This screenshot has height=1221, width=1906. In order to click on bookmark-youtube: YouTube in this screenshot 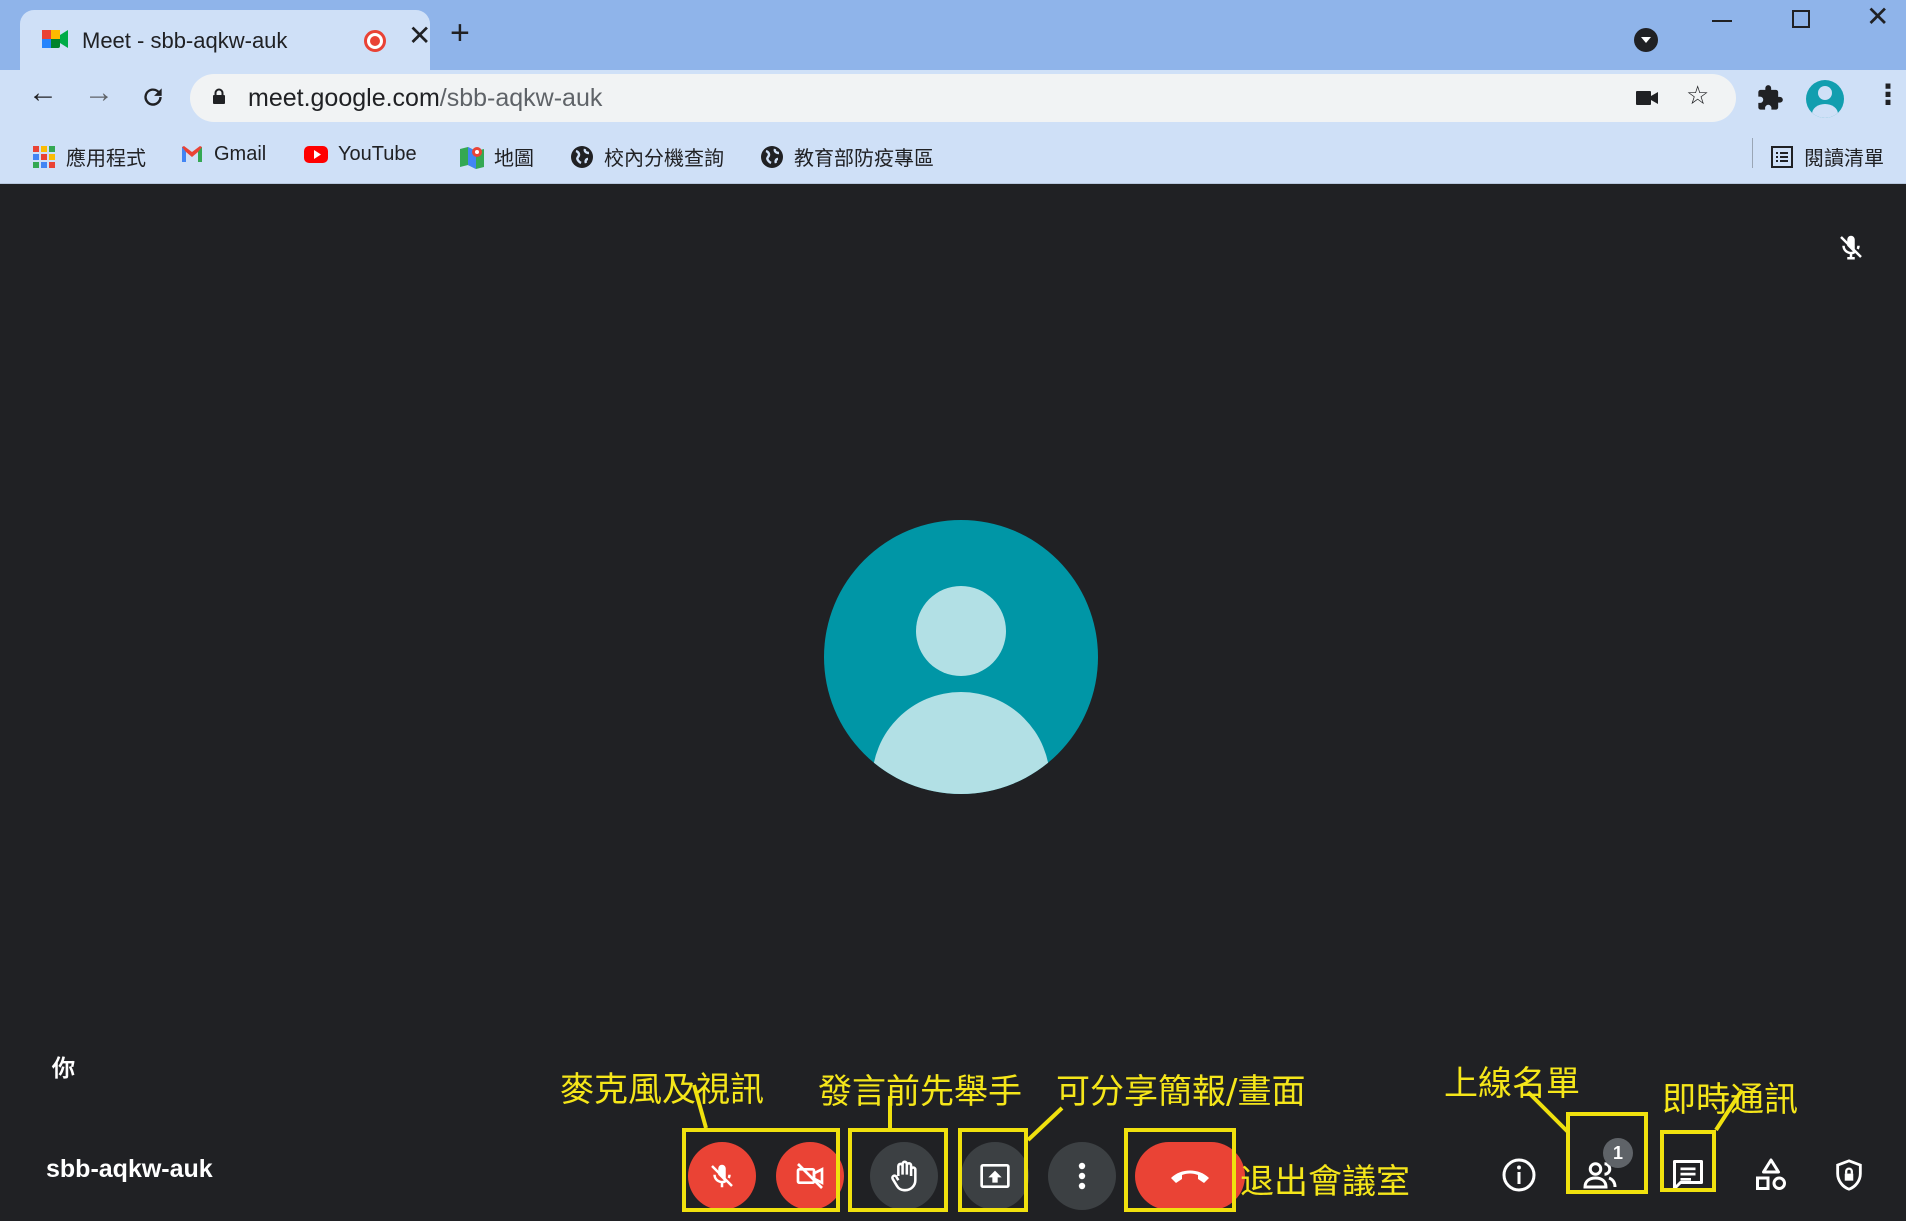, I will do `click(360, 154)`.